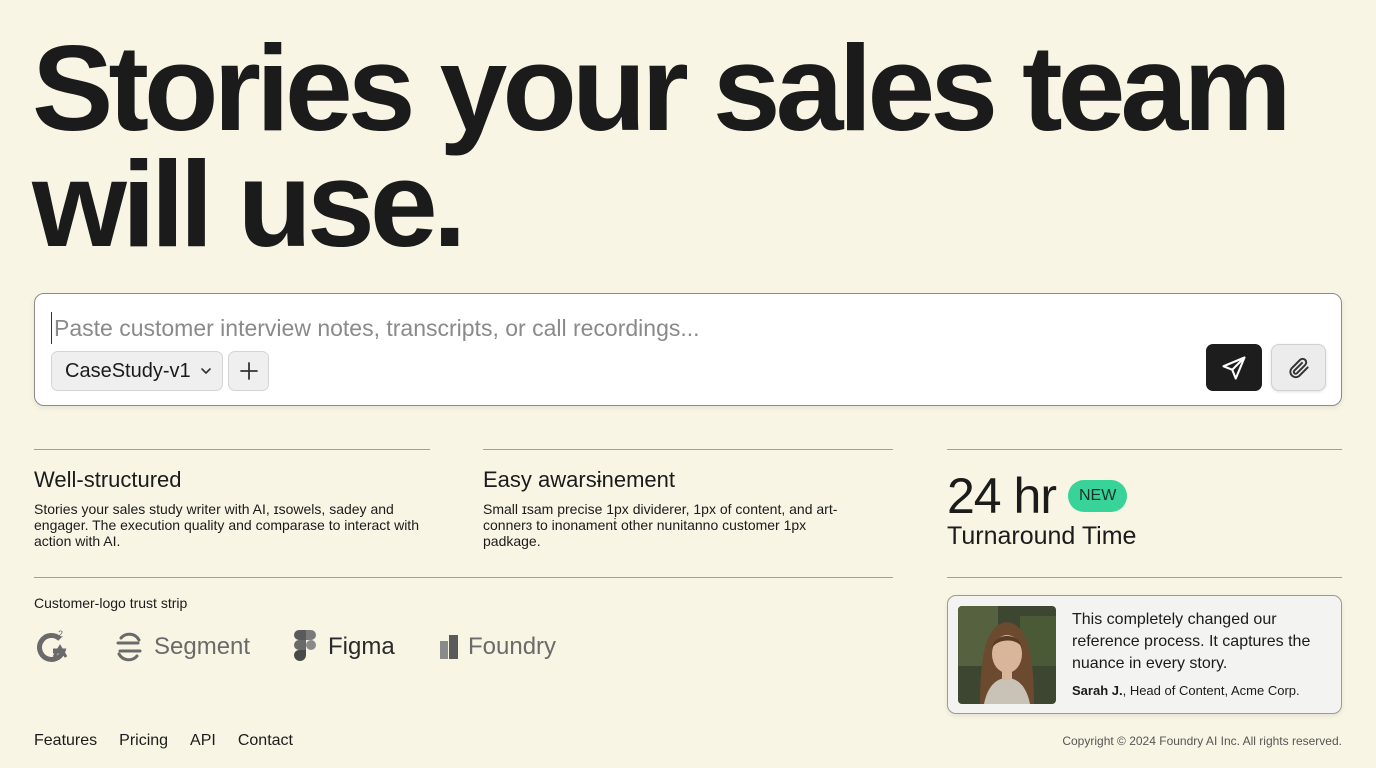 This screenshot has width=1376, height=768. What do you see at coordinates (174, 741) in the screenshot?
I see `footer-nav: Features Pricing API Contact` at bounding box center [174, 741].